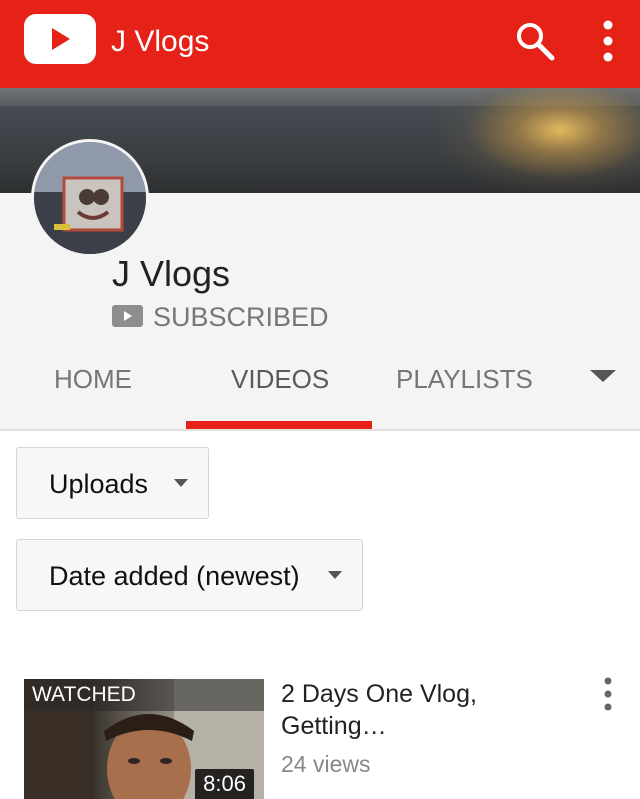  Describe the element at coordinates (464, 380) in the screenshot. I see `tab-playlists: PLAYLISTS` at that location.